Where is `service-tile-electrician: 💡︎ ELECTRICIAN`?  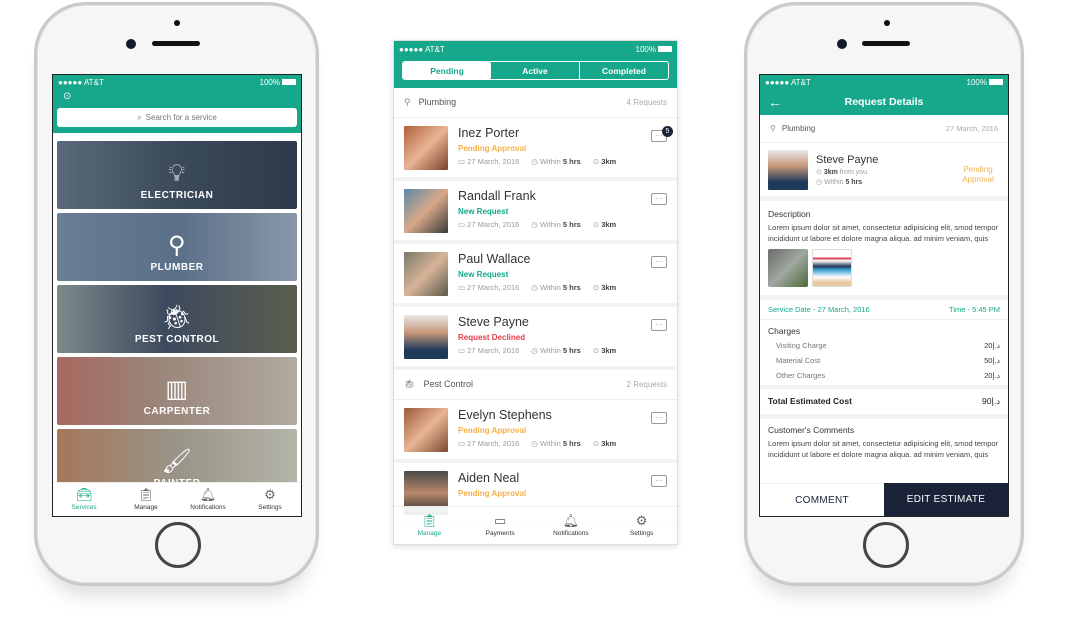 service-tile-electrician: 💡︎ ELECTRICIAN is located at coordinates (177, 175).